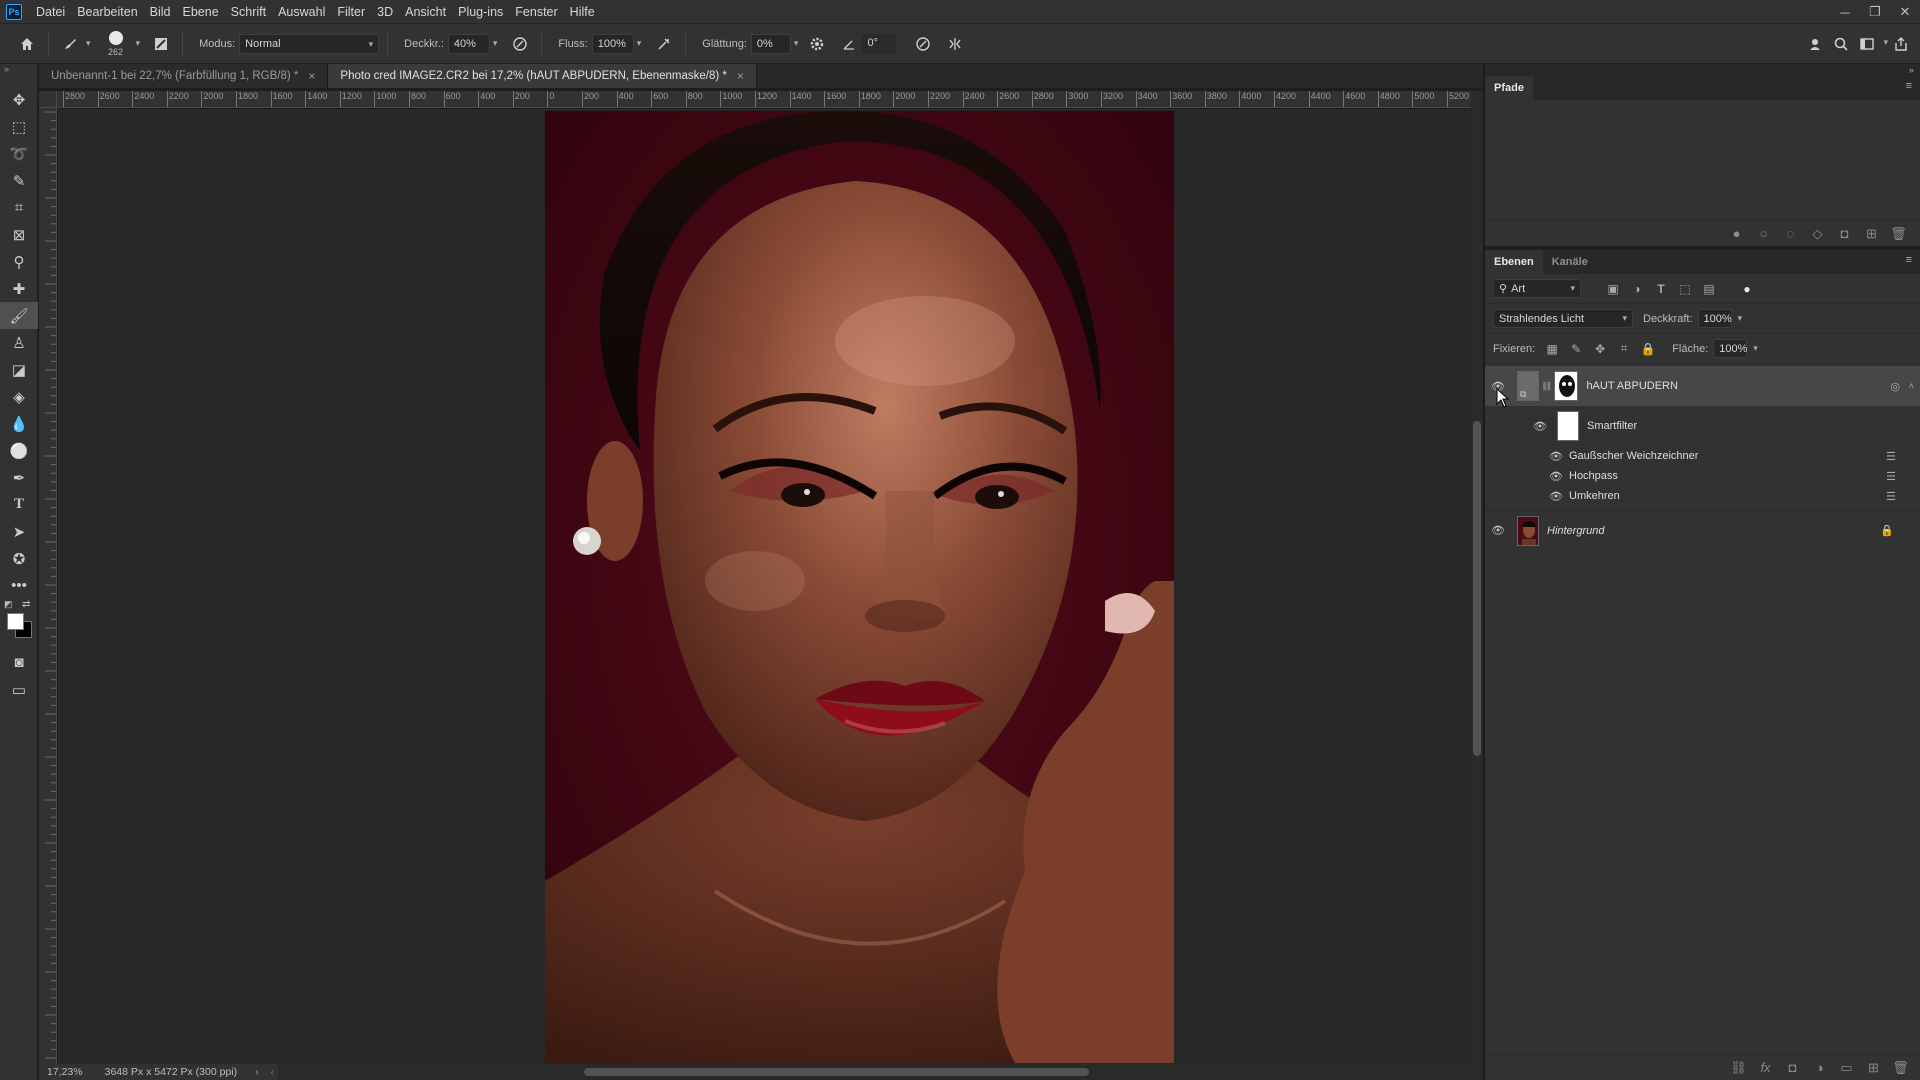 This screenshot has width=1920, height=1080. Describe the element at coordinates (26, 604) in the screenshot. I see `swap-colors-icon: ⇄` at that location.